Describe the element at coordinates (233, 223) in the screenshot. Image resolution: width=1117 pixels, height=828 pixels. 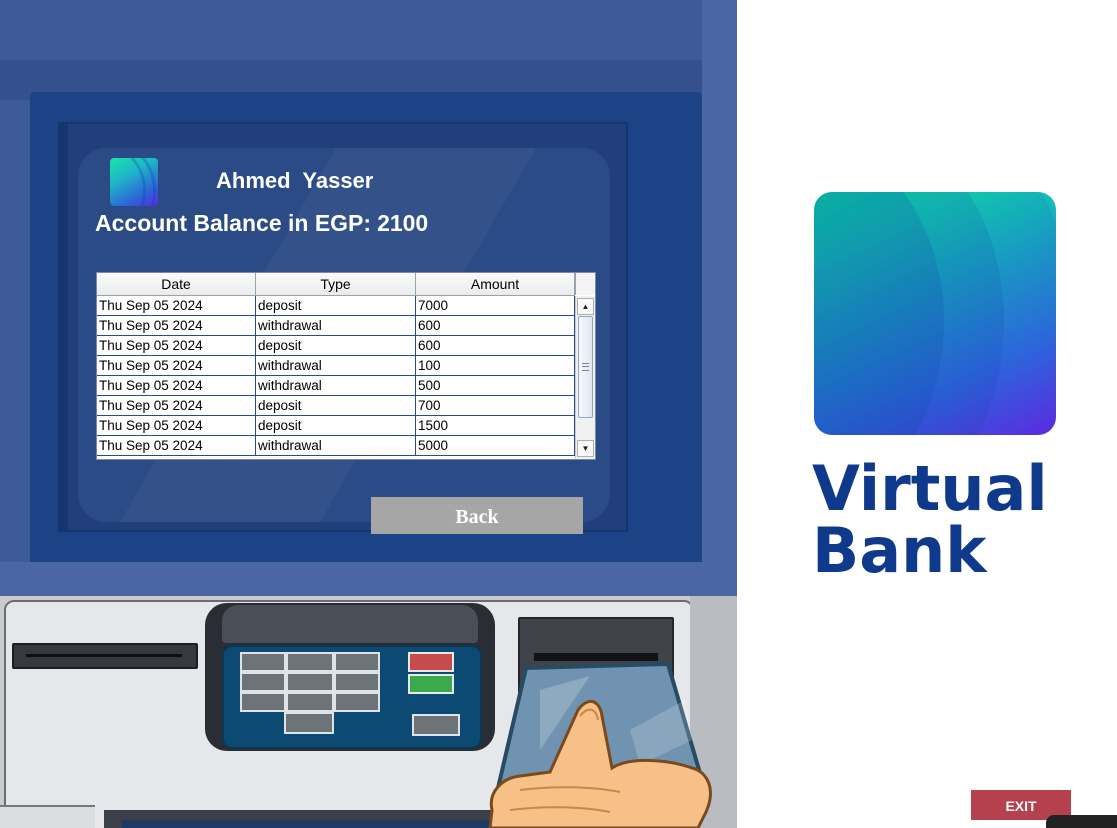
I see `balance-label: Account Balance in EGP:` at that location.